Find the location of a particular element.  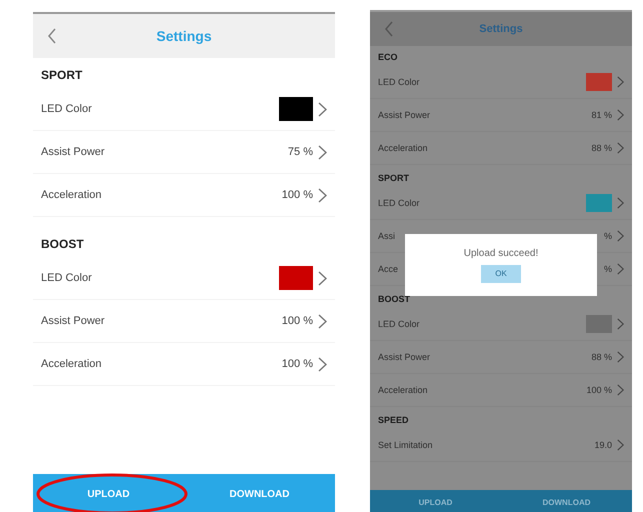

row-label: Set Limitation is located at coordinates (405, 445).